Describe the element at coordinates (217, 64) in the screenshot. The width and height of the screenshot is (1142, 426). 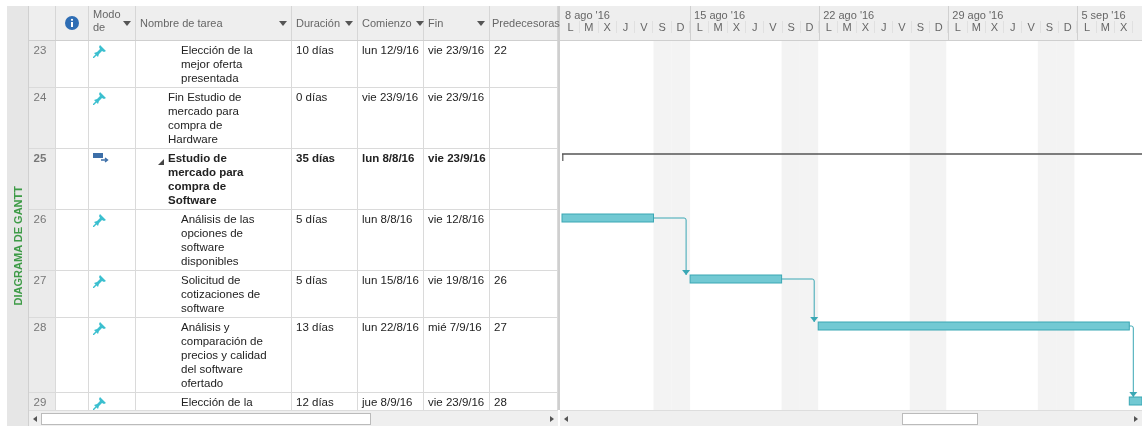
I see `task-name: Elección de la mejor oferta presentada` at that location.